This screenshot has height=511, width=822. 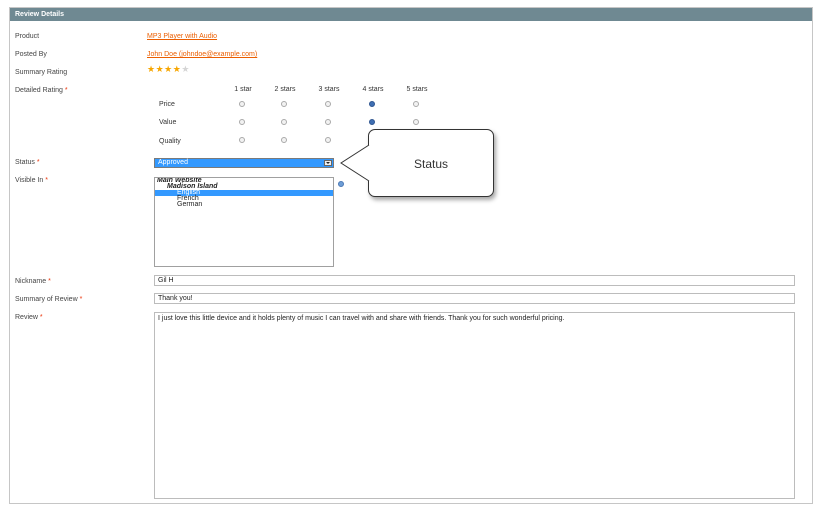 I want to click on callout-text: Status, so click(x=431, y=164).